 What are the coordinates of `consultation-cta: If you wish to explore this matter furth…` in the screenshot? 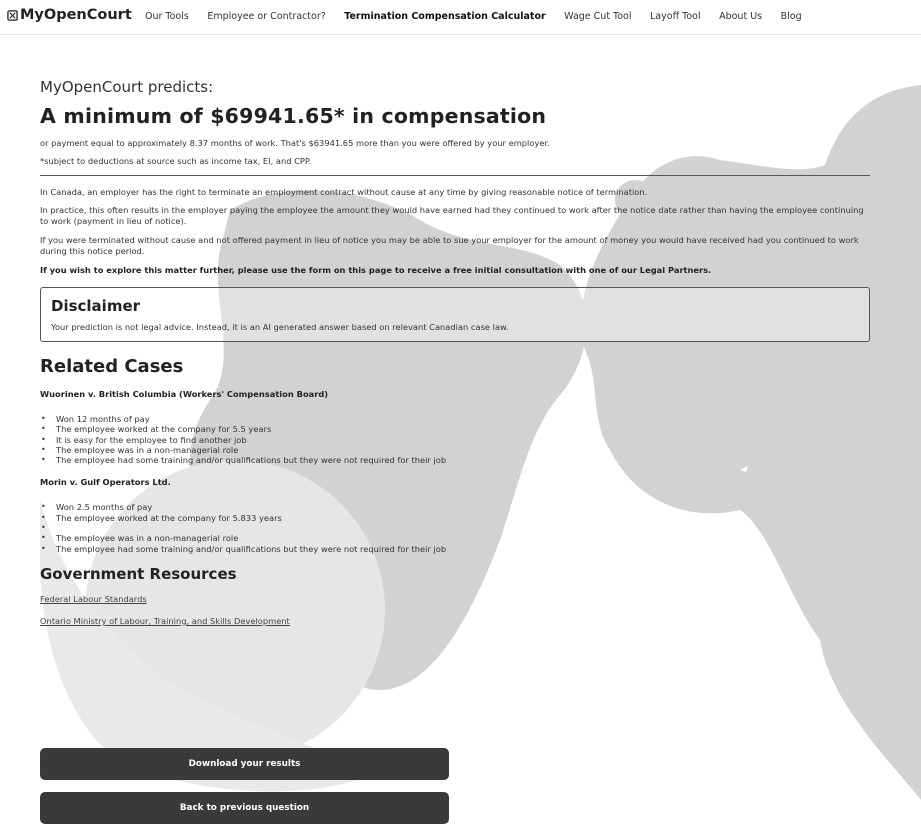 It's located at (376, 270).